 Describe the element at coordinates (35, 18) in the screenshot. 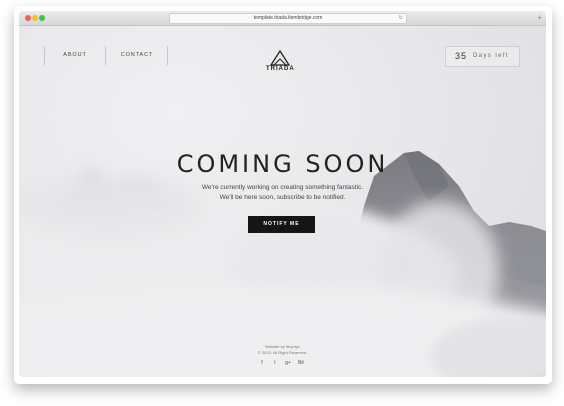

I see `minimize-window-button` at that location.